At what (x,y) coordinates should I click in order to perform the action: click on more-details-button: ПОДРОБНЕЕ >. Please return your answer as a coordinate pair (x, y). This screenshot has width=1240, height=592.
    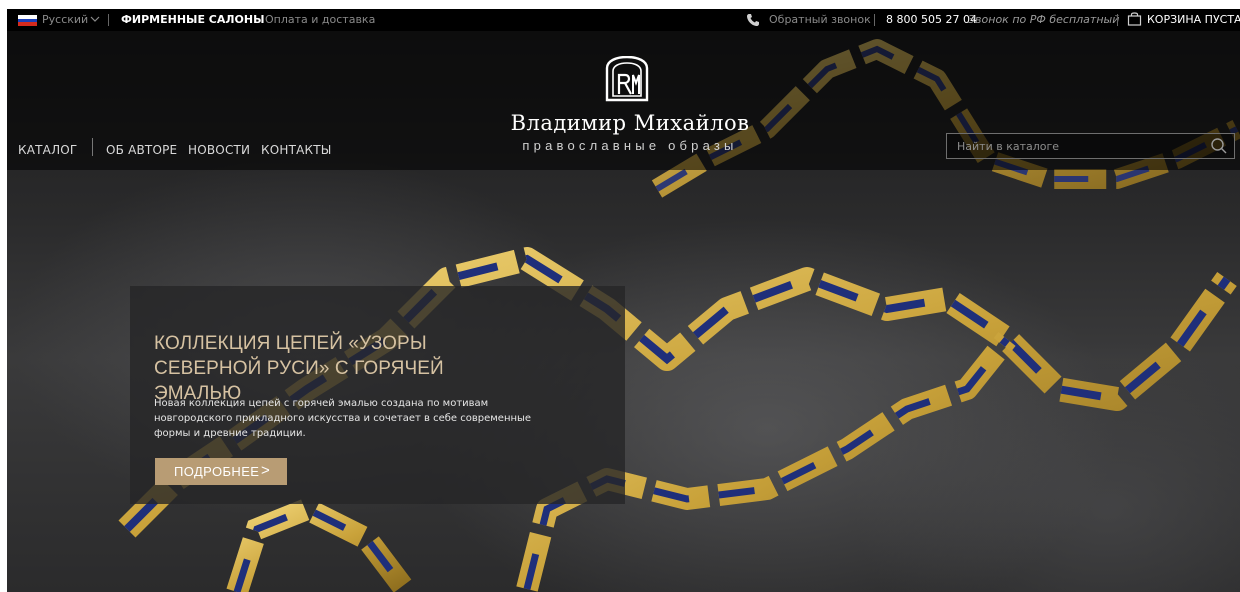
    Looking at the image, I should click on (221, 471).